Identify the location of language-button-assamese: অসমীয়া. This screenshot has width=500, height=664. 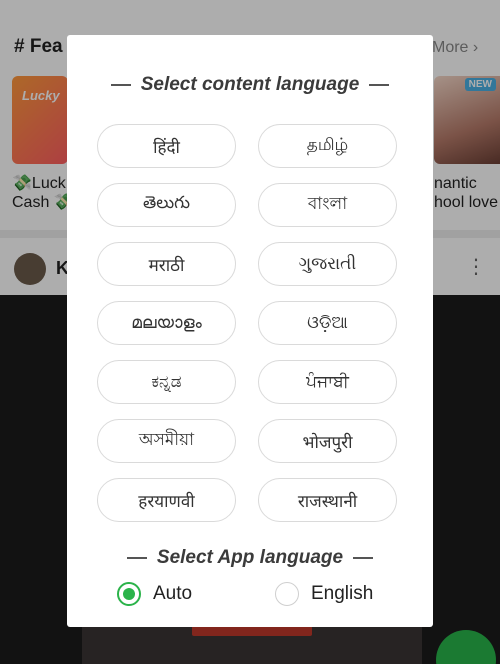
(166, 441).